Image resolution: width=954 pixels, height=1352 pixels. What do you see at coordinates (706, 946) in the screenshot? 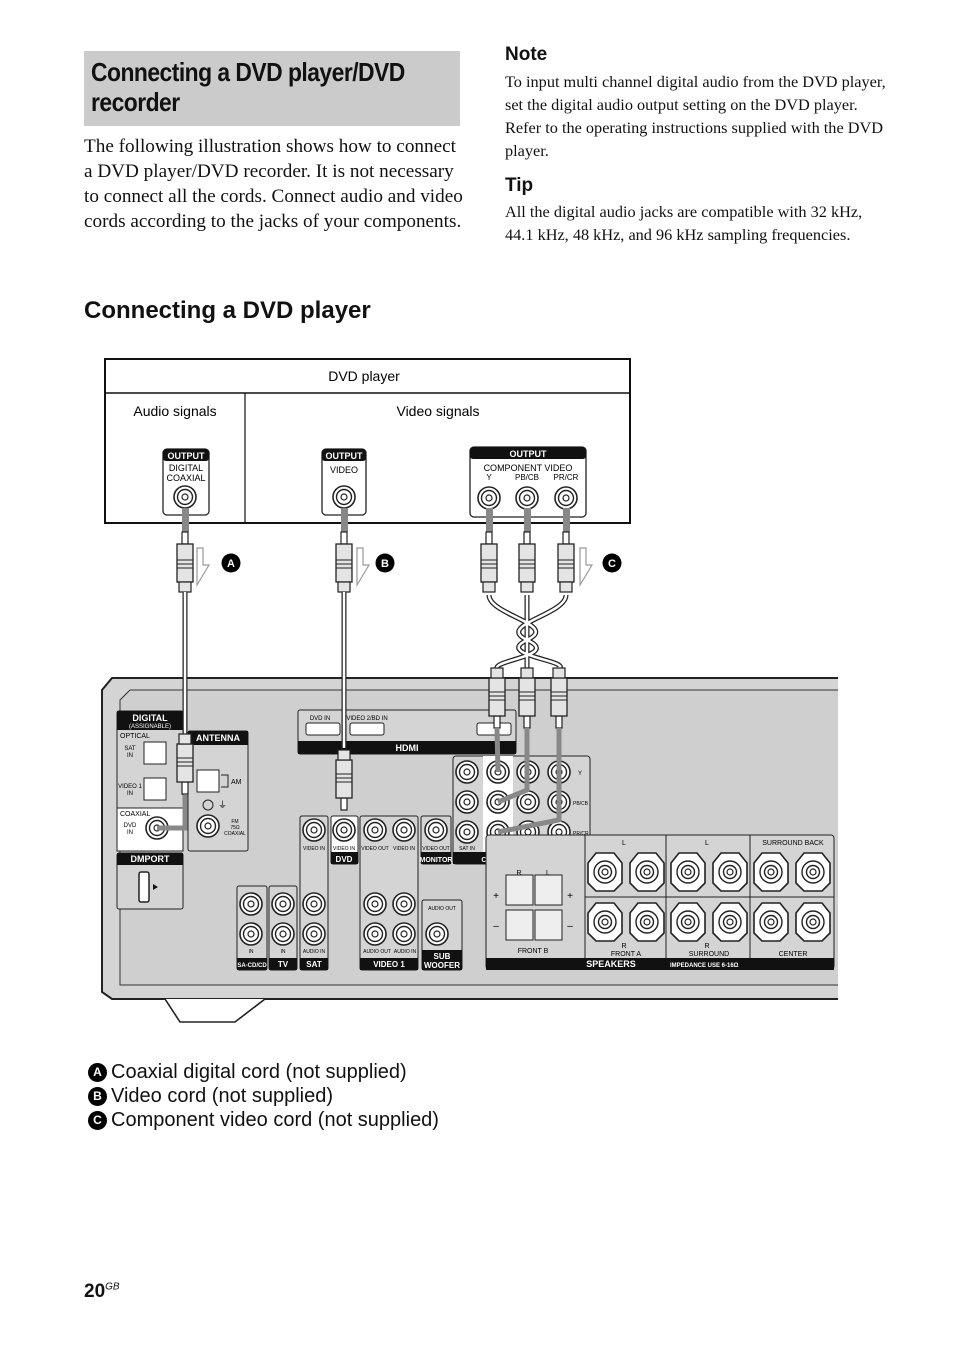
I see `surround-r-label: R` at bounding box center [706, 946].